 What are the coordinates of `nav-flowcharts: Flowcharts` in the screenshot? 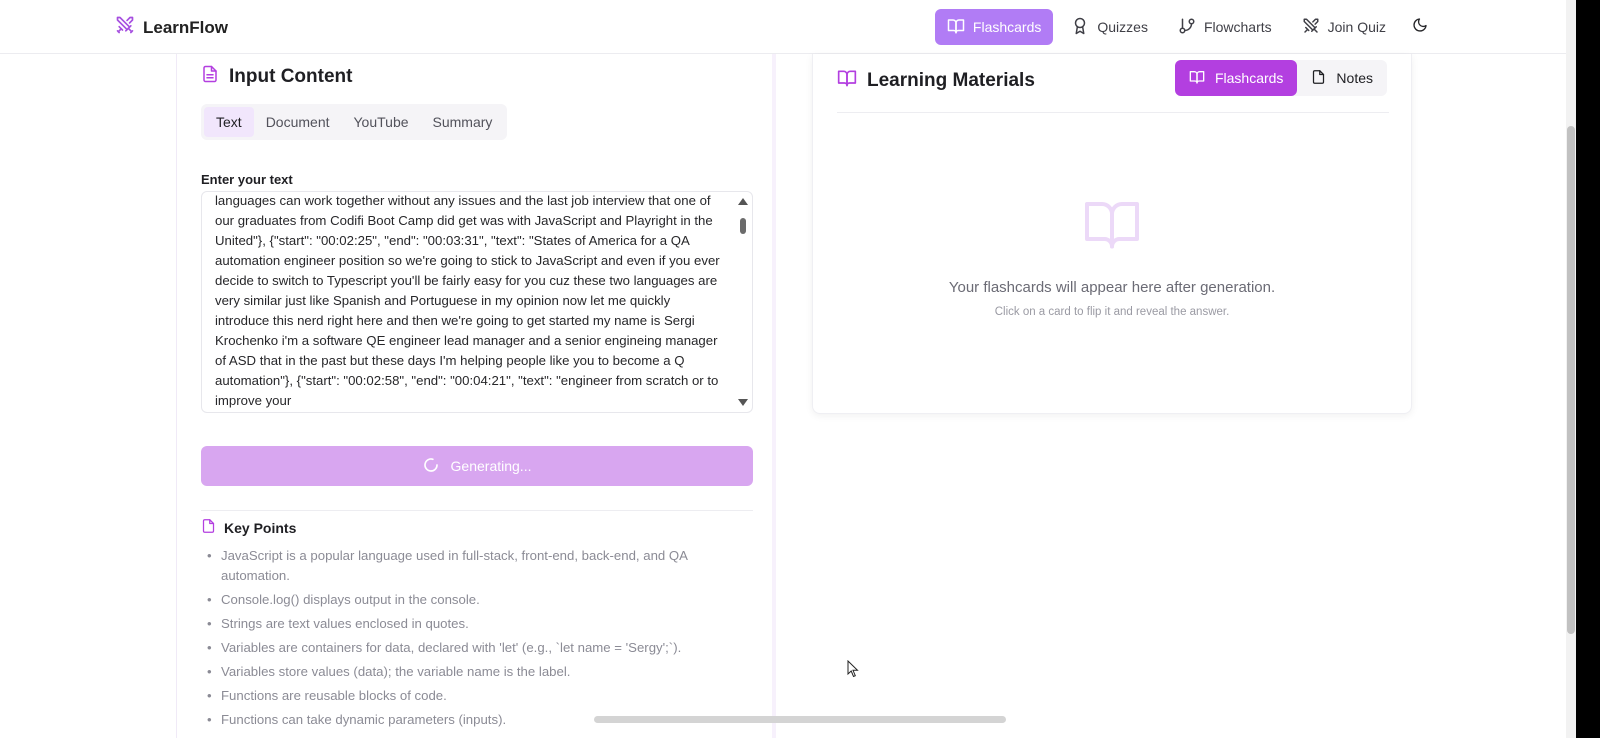 It's located at (1225, 27).